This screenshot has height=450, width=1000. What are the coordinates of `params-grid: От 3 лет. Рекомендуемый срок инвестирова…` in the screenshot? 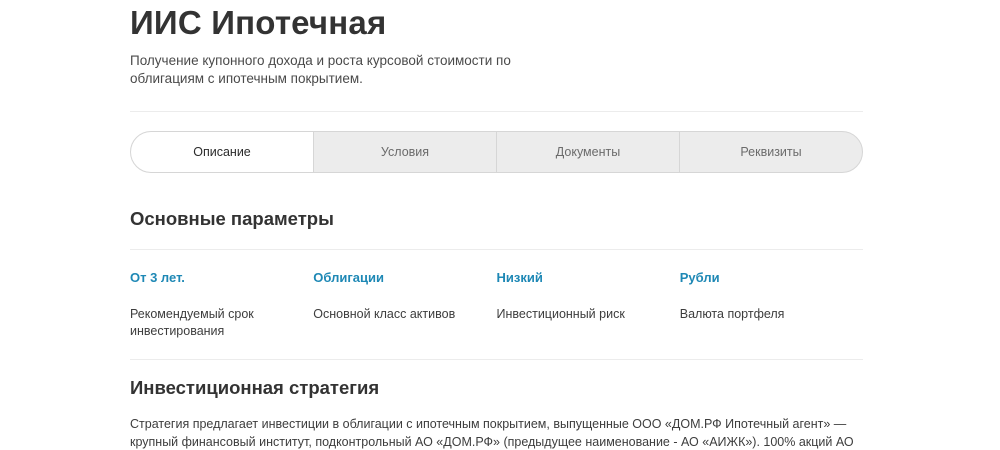 It's located at (496, 304).